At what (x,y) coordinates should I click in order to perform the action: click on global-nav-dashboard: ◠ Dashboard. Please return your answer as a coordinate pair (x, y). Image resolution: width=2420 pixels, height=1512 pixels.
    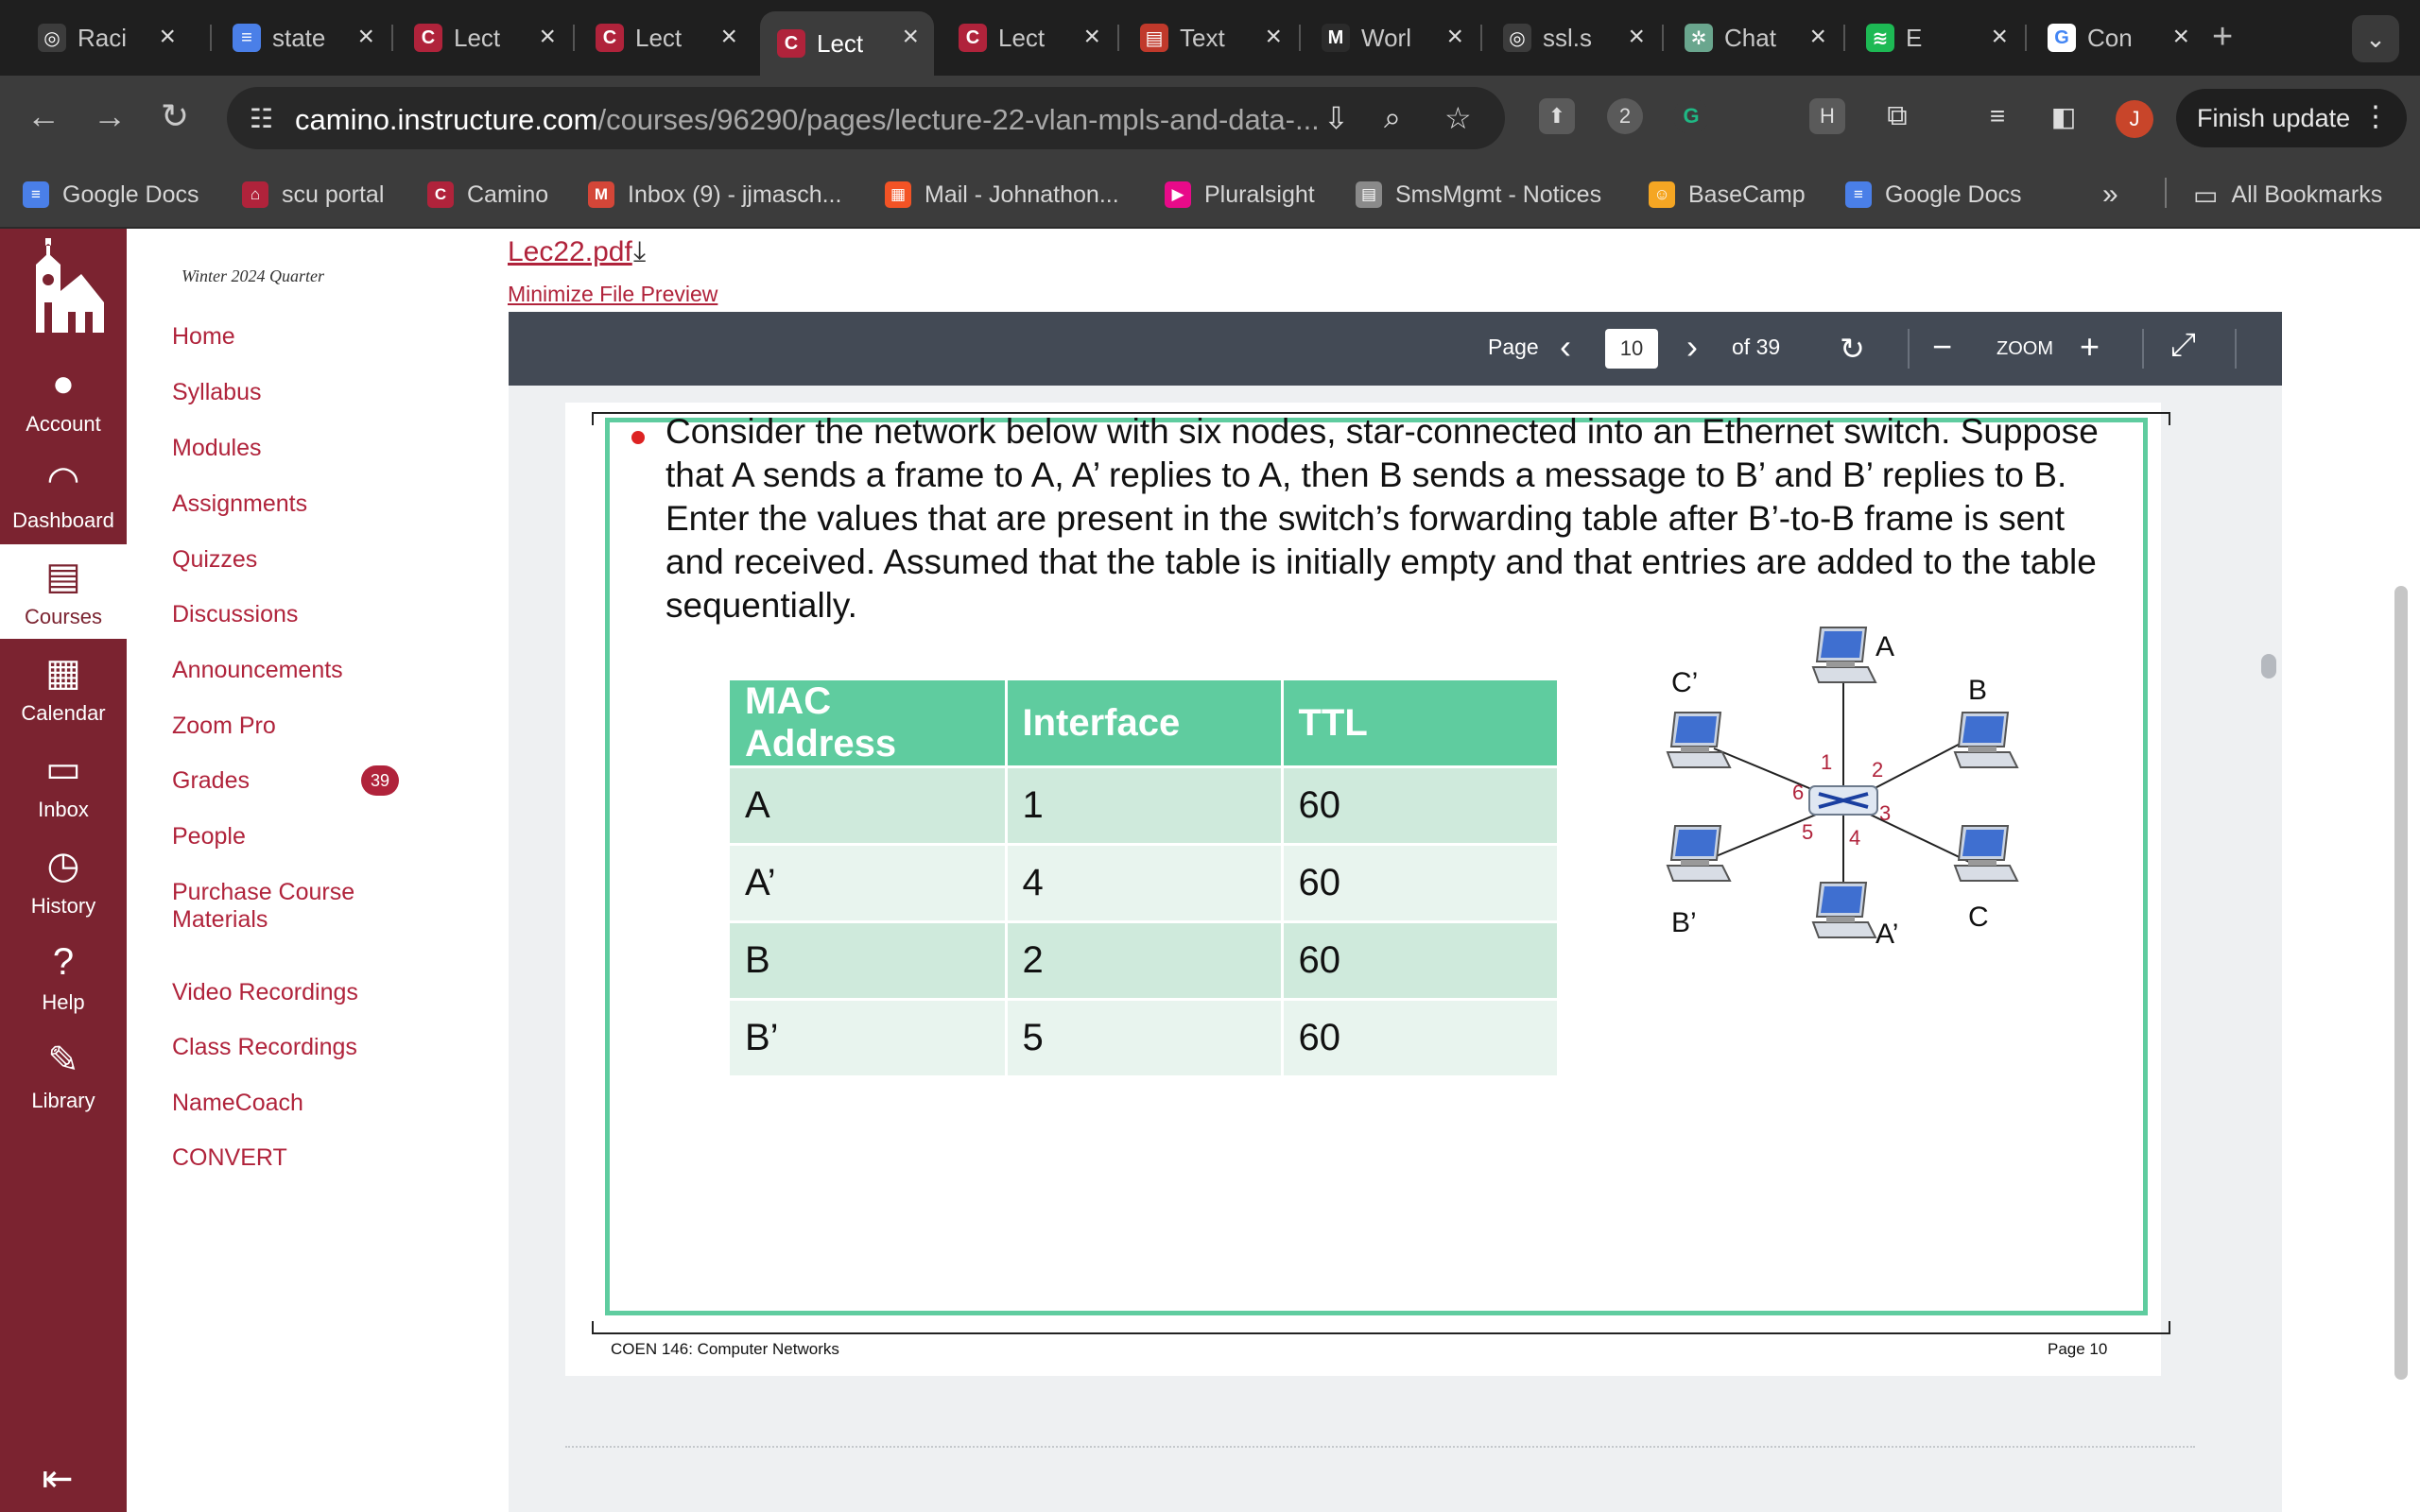
    Looking at the image, I should click on (63, 504).